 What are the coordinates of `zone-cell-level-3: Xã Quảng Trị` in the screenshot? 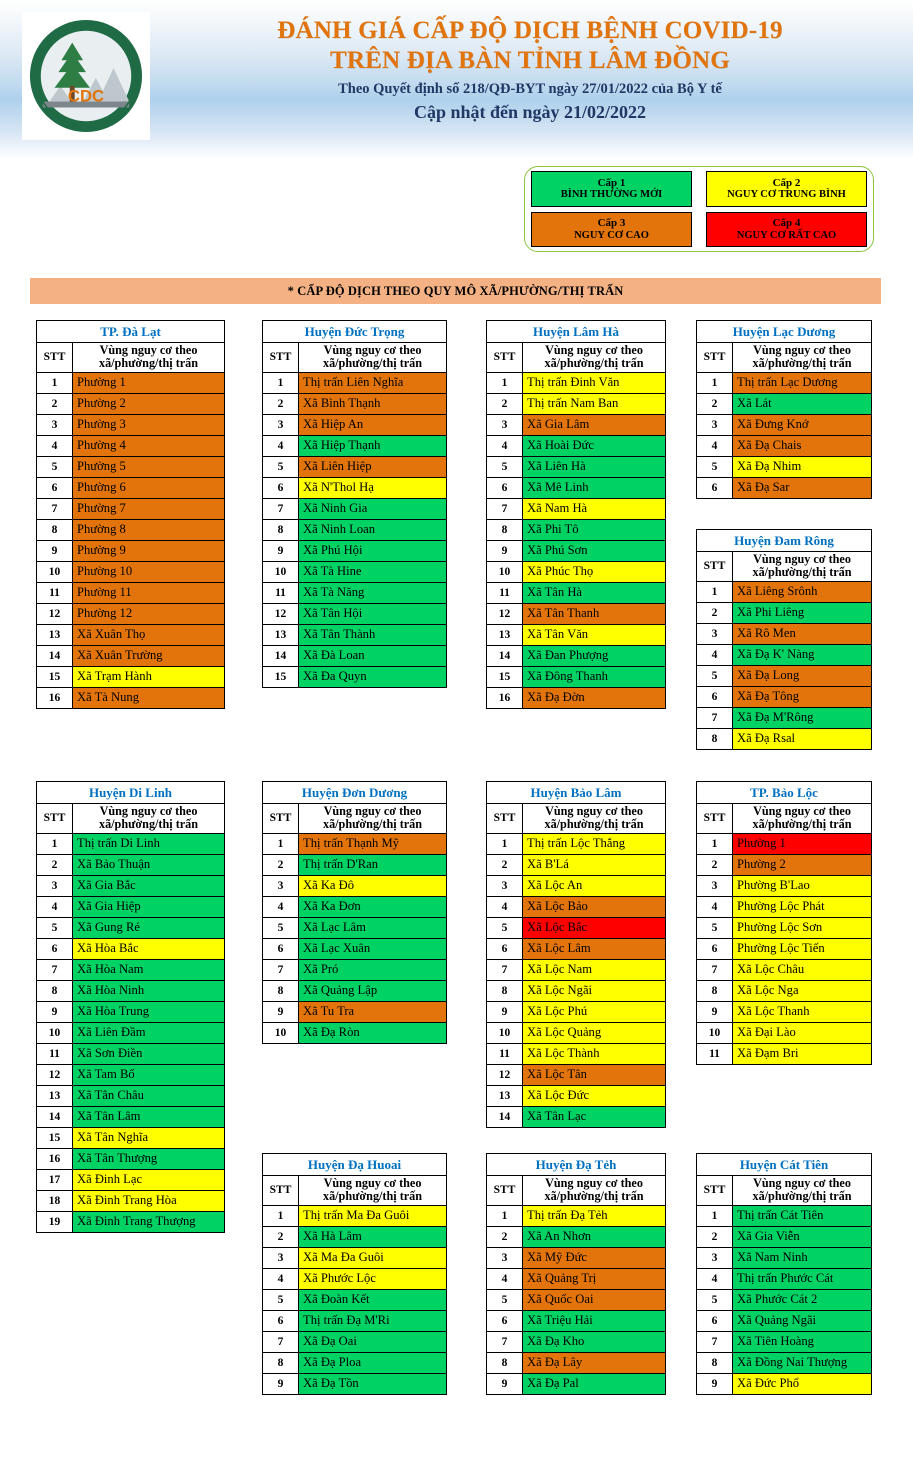 It's located at (594, 1278).